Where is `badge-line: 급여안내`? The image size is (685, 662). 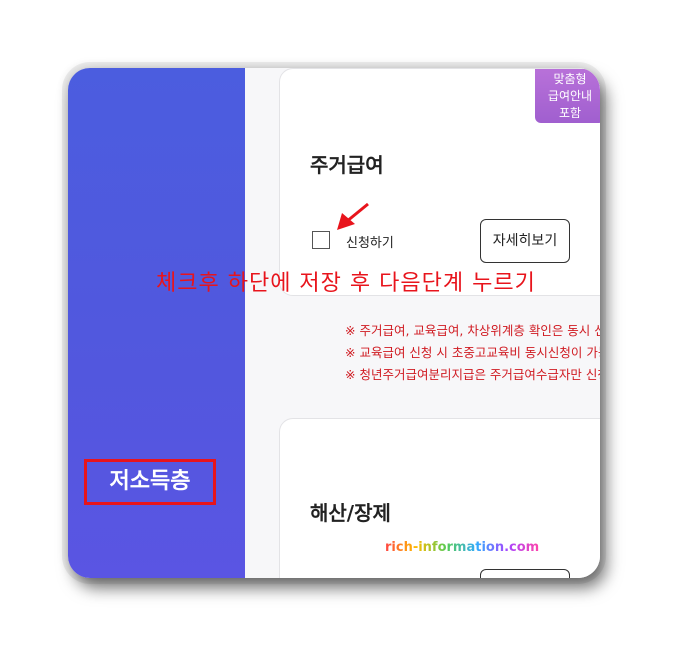
badge-line: 급여안내 is located at coordinates (570, 96).